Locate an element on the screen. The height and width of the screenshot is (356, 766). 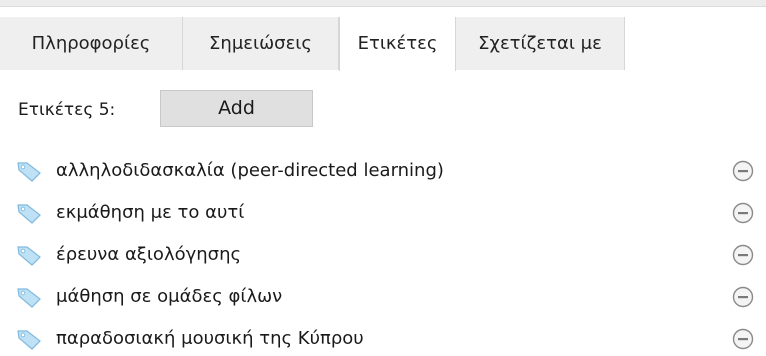
tag-row: παραδοσιακή μουσική της Κύπρου is located at coordinates (383, 338).